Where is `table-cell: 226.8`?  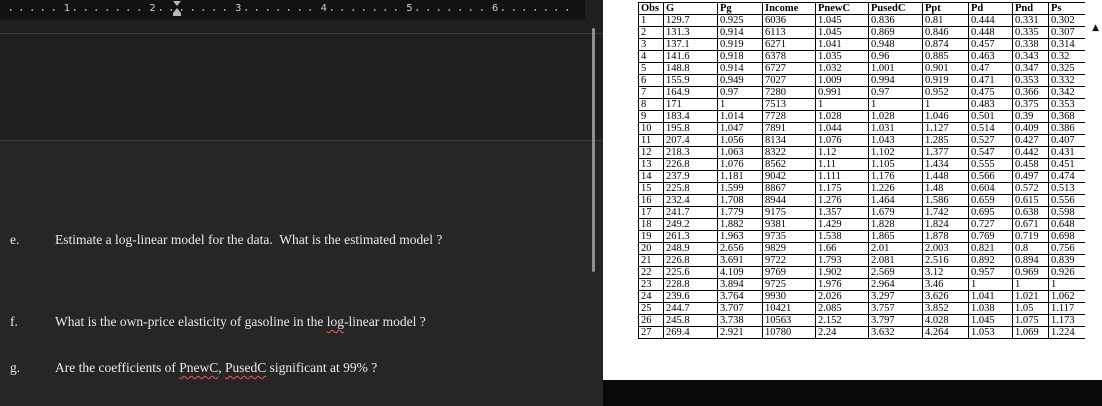
table-cell: 226.8 is located at coordinates (690, 164).